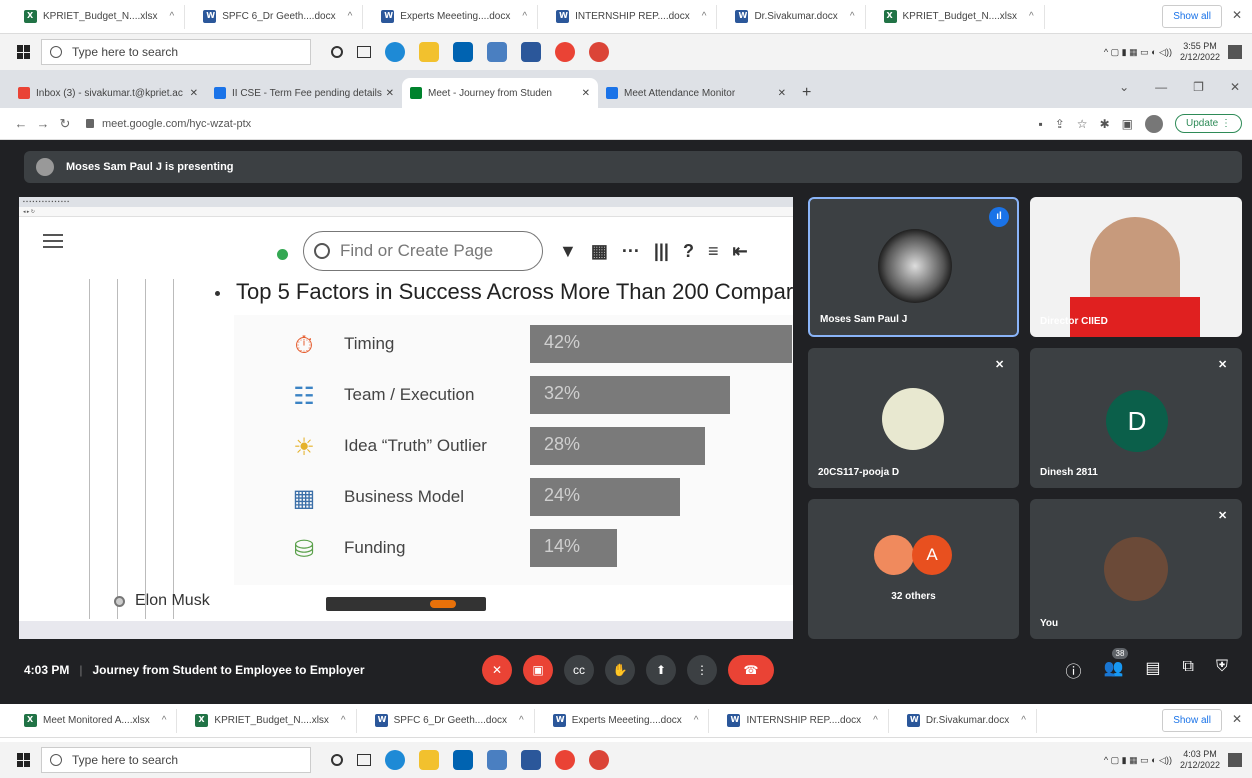 Image resolution: width=1252 pixels, height=778 pixels. What do you see at coordinates (1127, 124) in the screenshot?
I see `sidebar-icon: ▣` at bounding box center [1127, 124].